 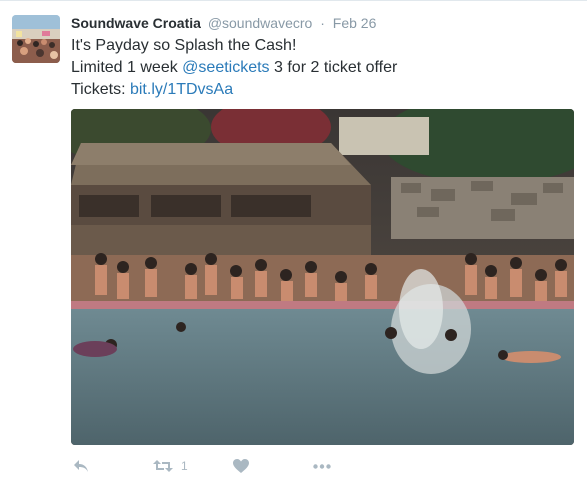 What do you see at coordinates (184, 45) in the screenshot?
I see `tweet-line-1: It's Payday so Splash the Cash!` at bounding box center [184, 45].